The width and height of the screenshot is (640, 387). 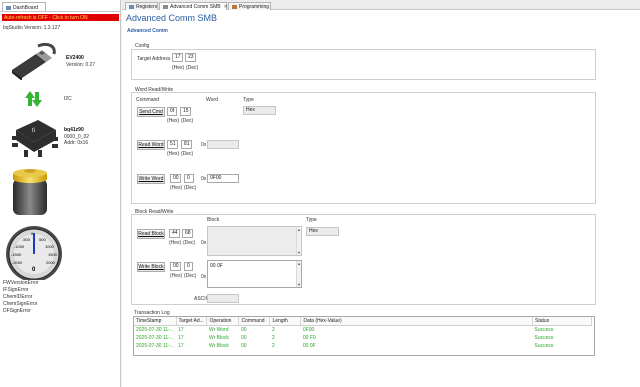 What do you see at coordinates (216, 266) in the screenshot?
I see `write-block-text: 00 0F` at bounding box center [216, 266].